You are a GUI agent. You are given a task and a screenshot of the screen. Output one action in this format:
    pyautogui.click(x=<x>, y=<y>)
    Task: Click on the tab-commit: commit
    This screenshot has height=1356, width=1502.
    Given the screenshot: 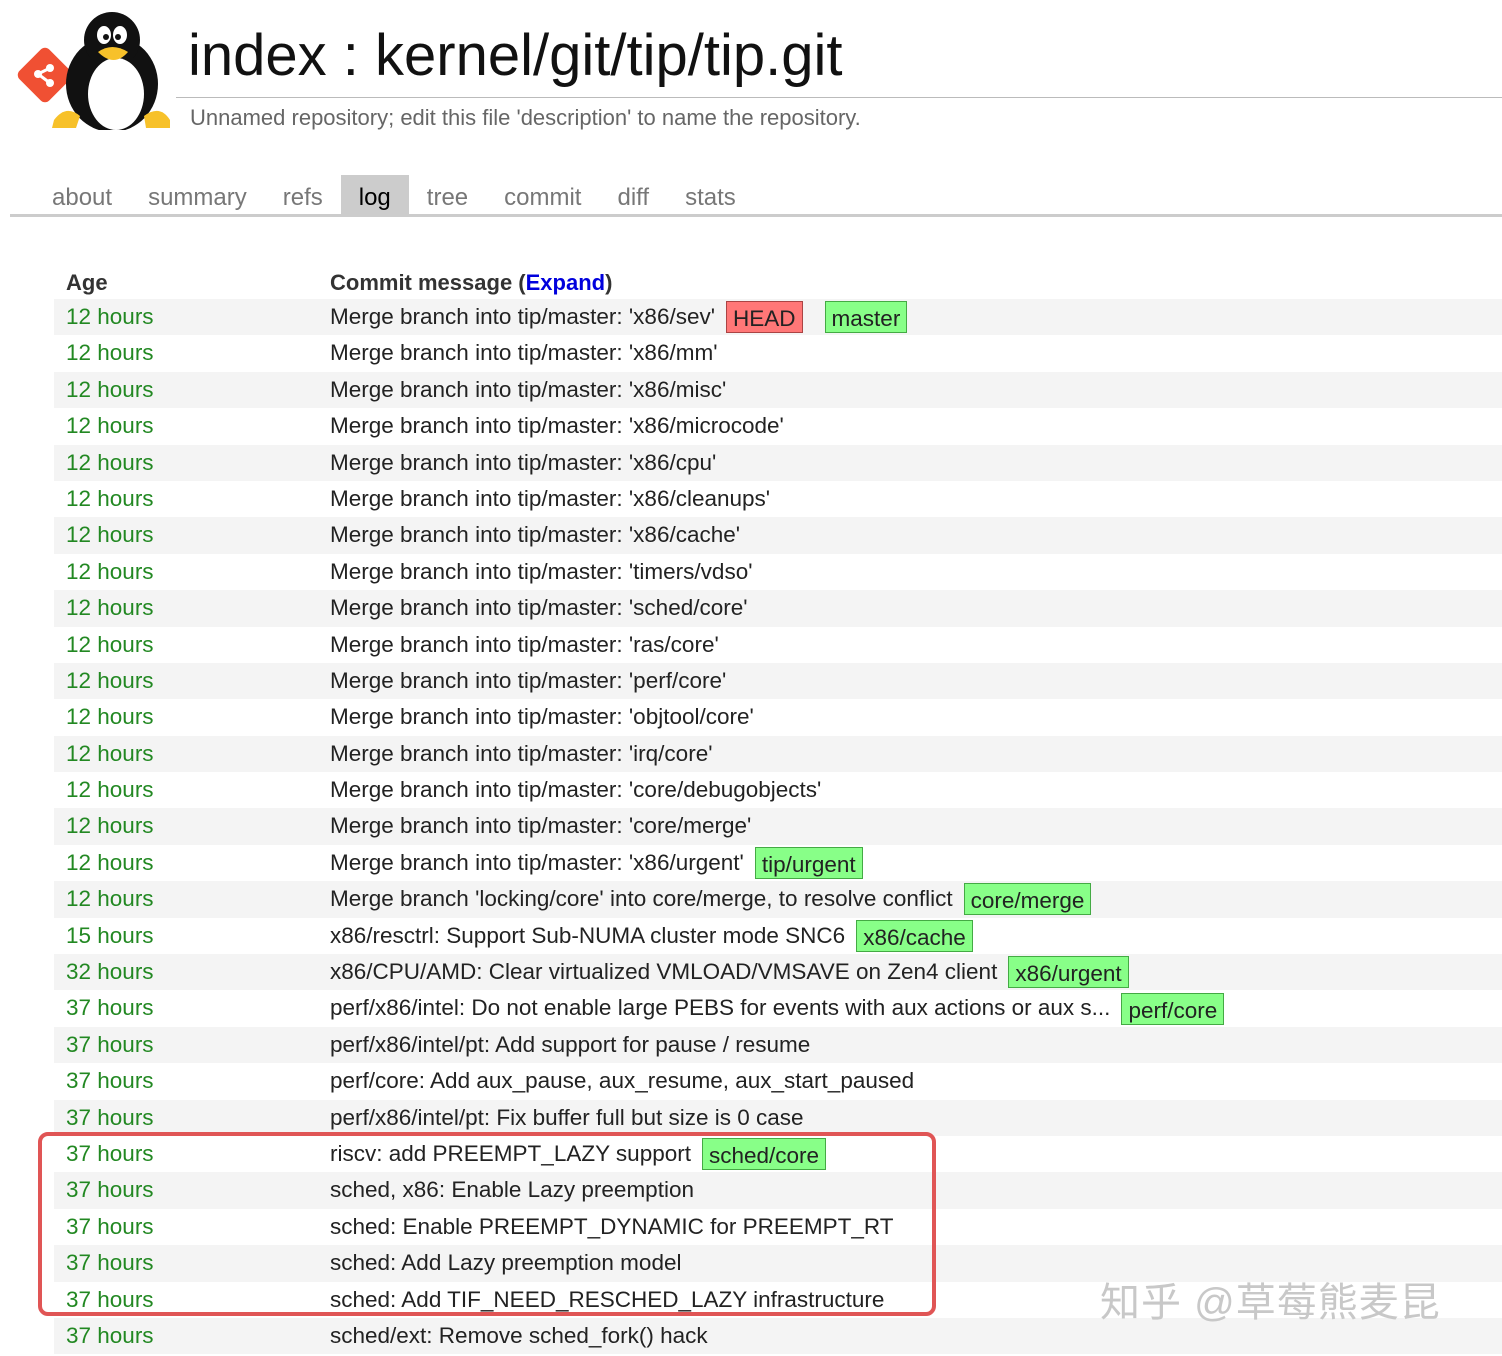 What is the action you would take?
    pyautogui.click(x=542, y=195)
    